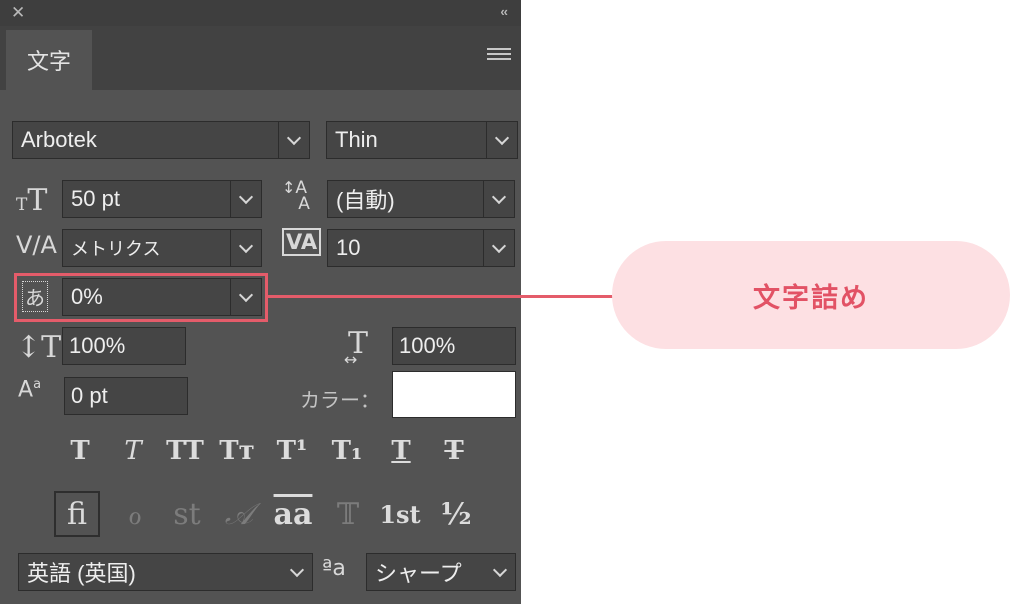  What do you see at coordinates (161, 140) in the screenshot?
I see `font-family-dropdown: Arbotek` at bounding box center [161, 140].